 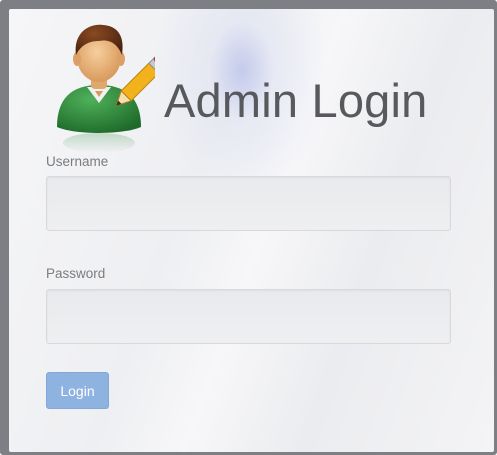 I want to click on password-label: Password, so click(x=76, y=273).